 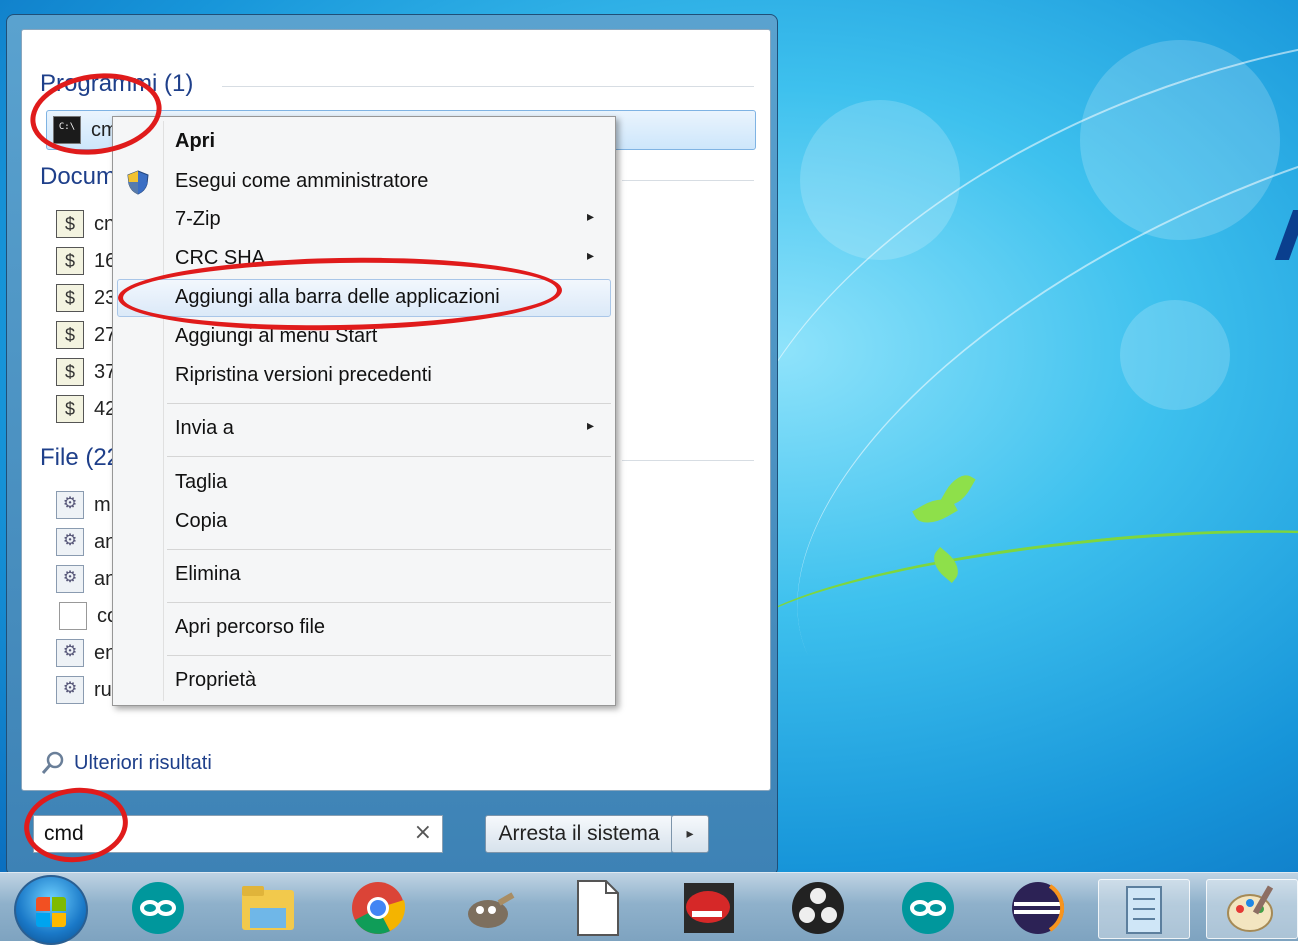 What do you see at coordinates (102, 504) in the screenshot?
I see `file-label: m` at bounding box center [102, 504].